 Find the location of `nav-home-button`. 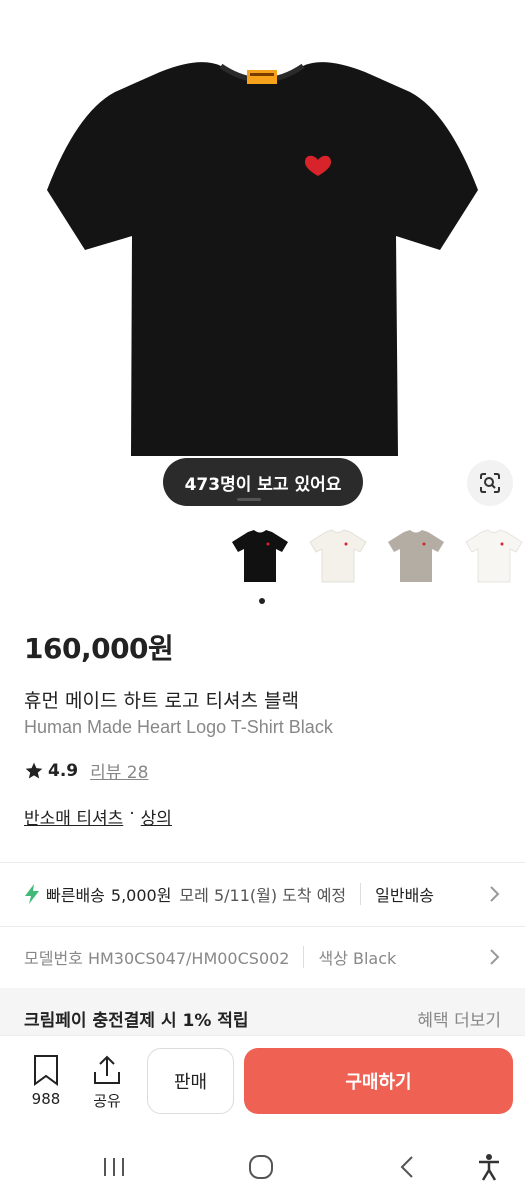

nav-home-button is located at coordinates (261, 1167).